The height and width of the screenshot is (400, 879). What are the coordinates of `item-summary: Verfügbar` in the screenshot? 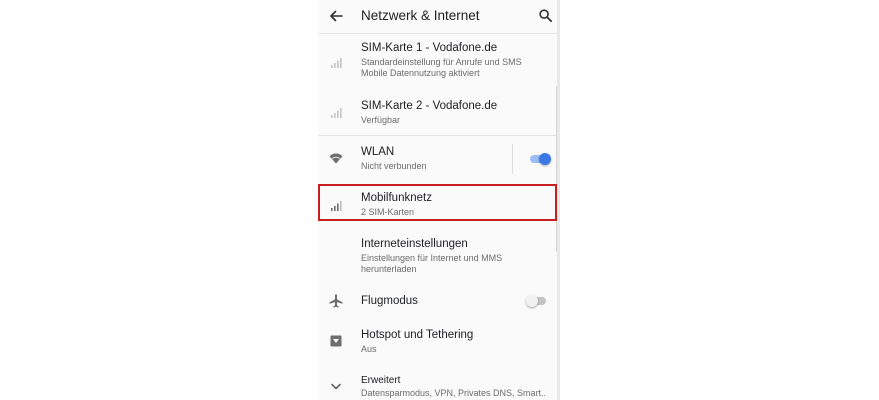 It's located at (381, 120).